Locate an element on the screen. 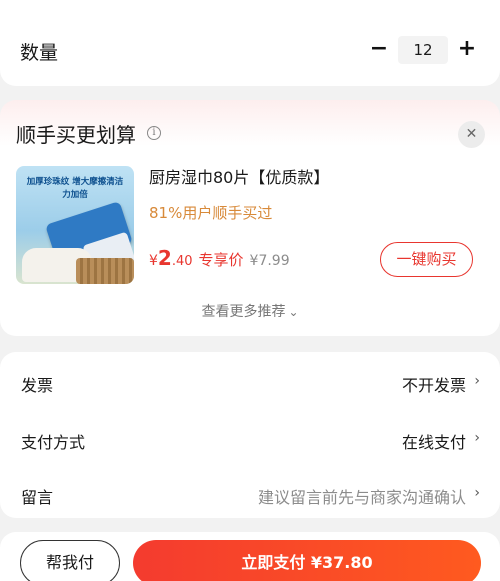 Image resolution: width=500 pixels, height=581 pixels. price-row: ¥ 2 .40 专享价 ¥7.99 is located at coordinates (219, 258).